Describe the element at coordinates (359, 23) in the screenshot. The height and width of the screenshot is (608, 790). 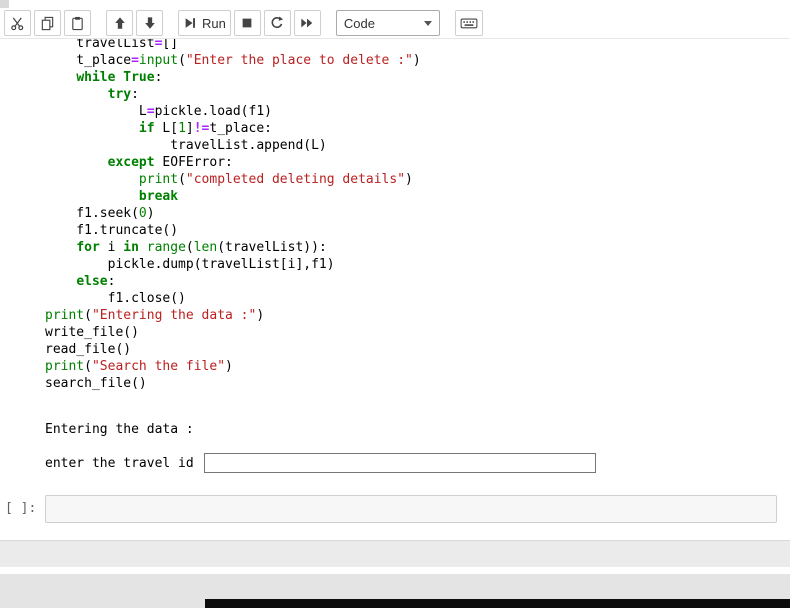
I see `cell-type-value: Code` at that location.